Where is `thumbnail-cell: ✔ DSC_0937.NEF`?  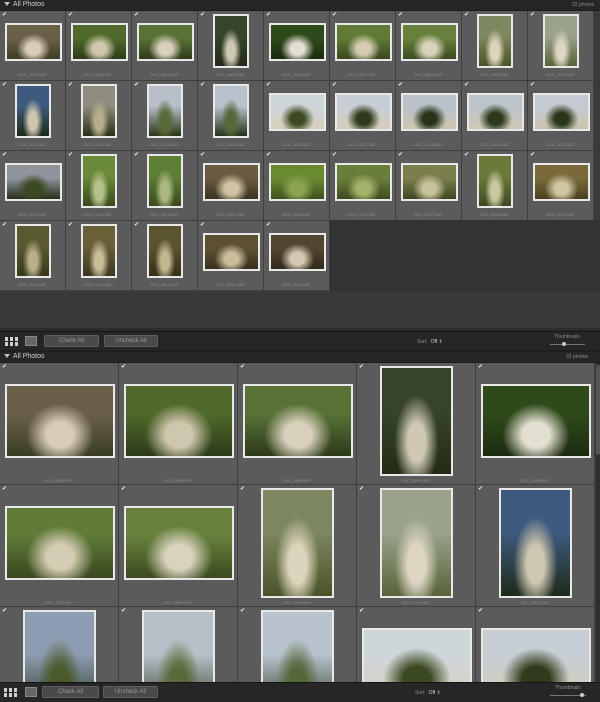
thumbnail-cell: ✔ DSC_0937.NEF is located at coordinates (561, 186).